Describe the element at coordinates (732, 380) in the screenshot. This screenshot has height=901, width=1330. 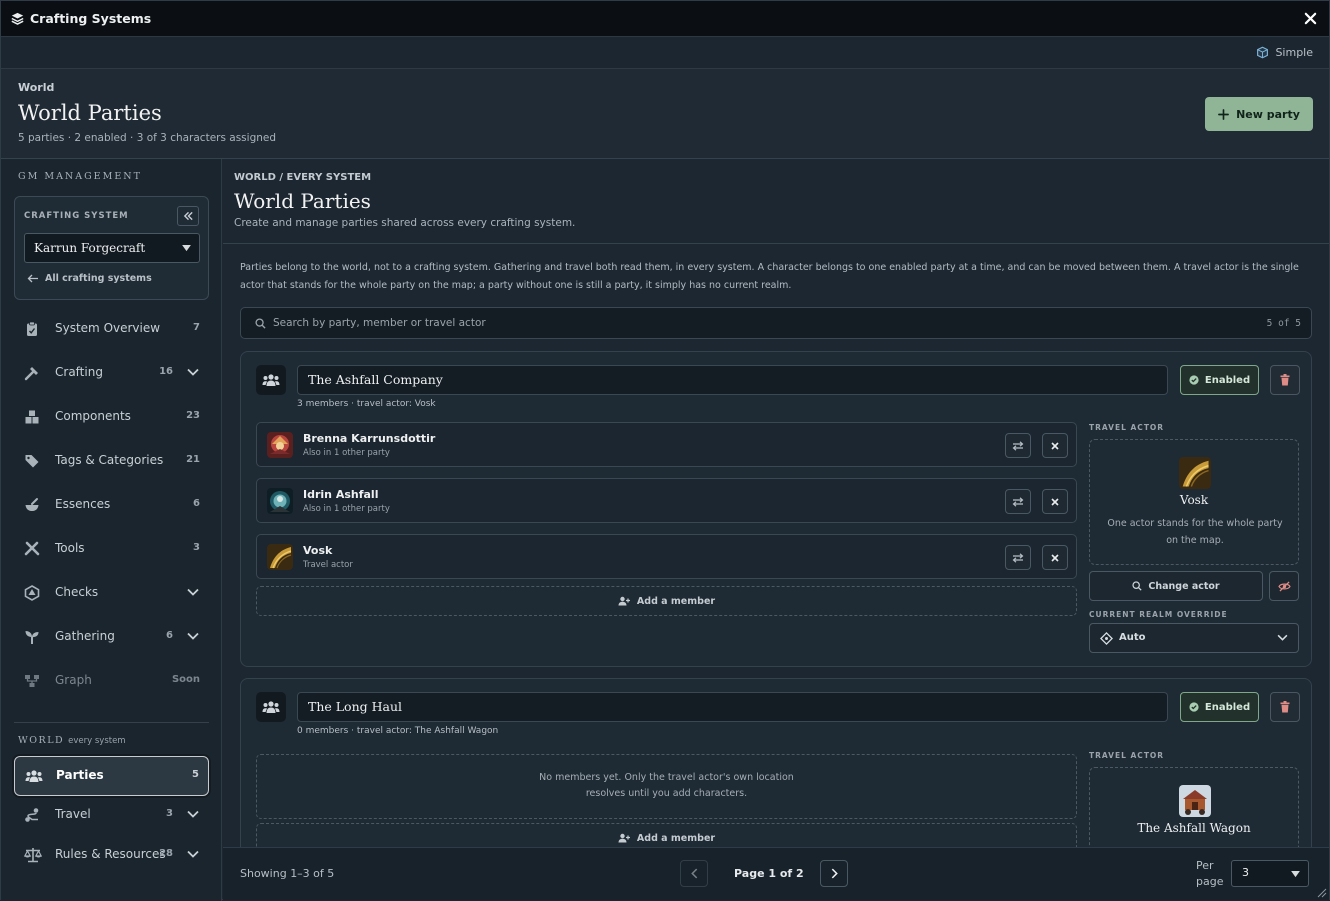
I see `party-name-input: The Ashfall Company` at that location.